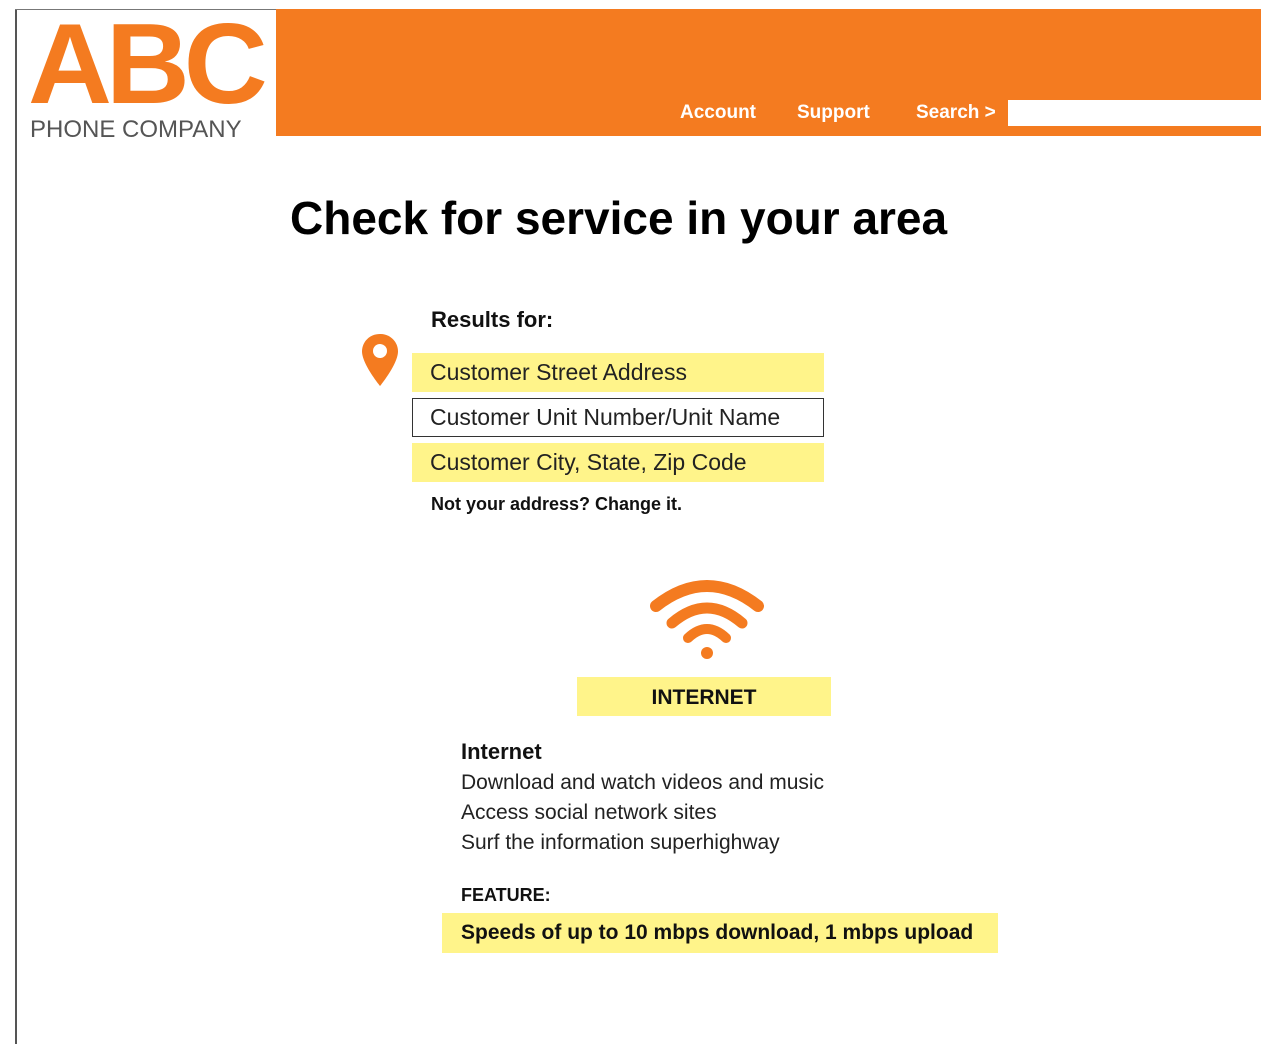  I want to click on nav-search-label: Search >, so click(956, 114).